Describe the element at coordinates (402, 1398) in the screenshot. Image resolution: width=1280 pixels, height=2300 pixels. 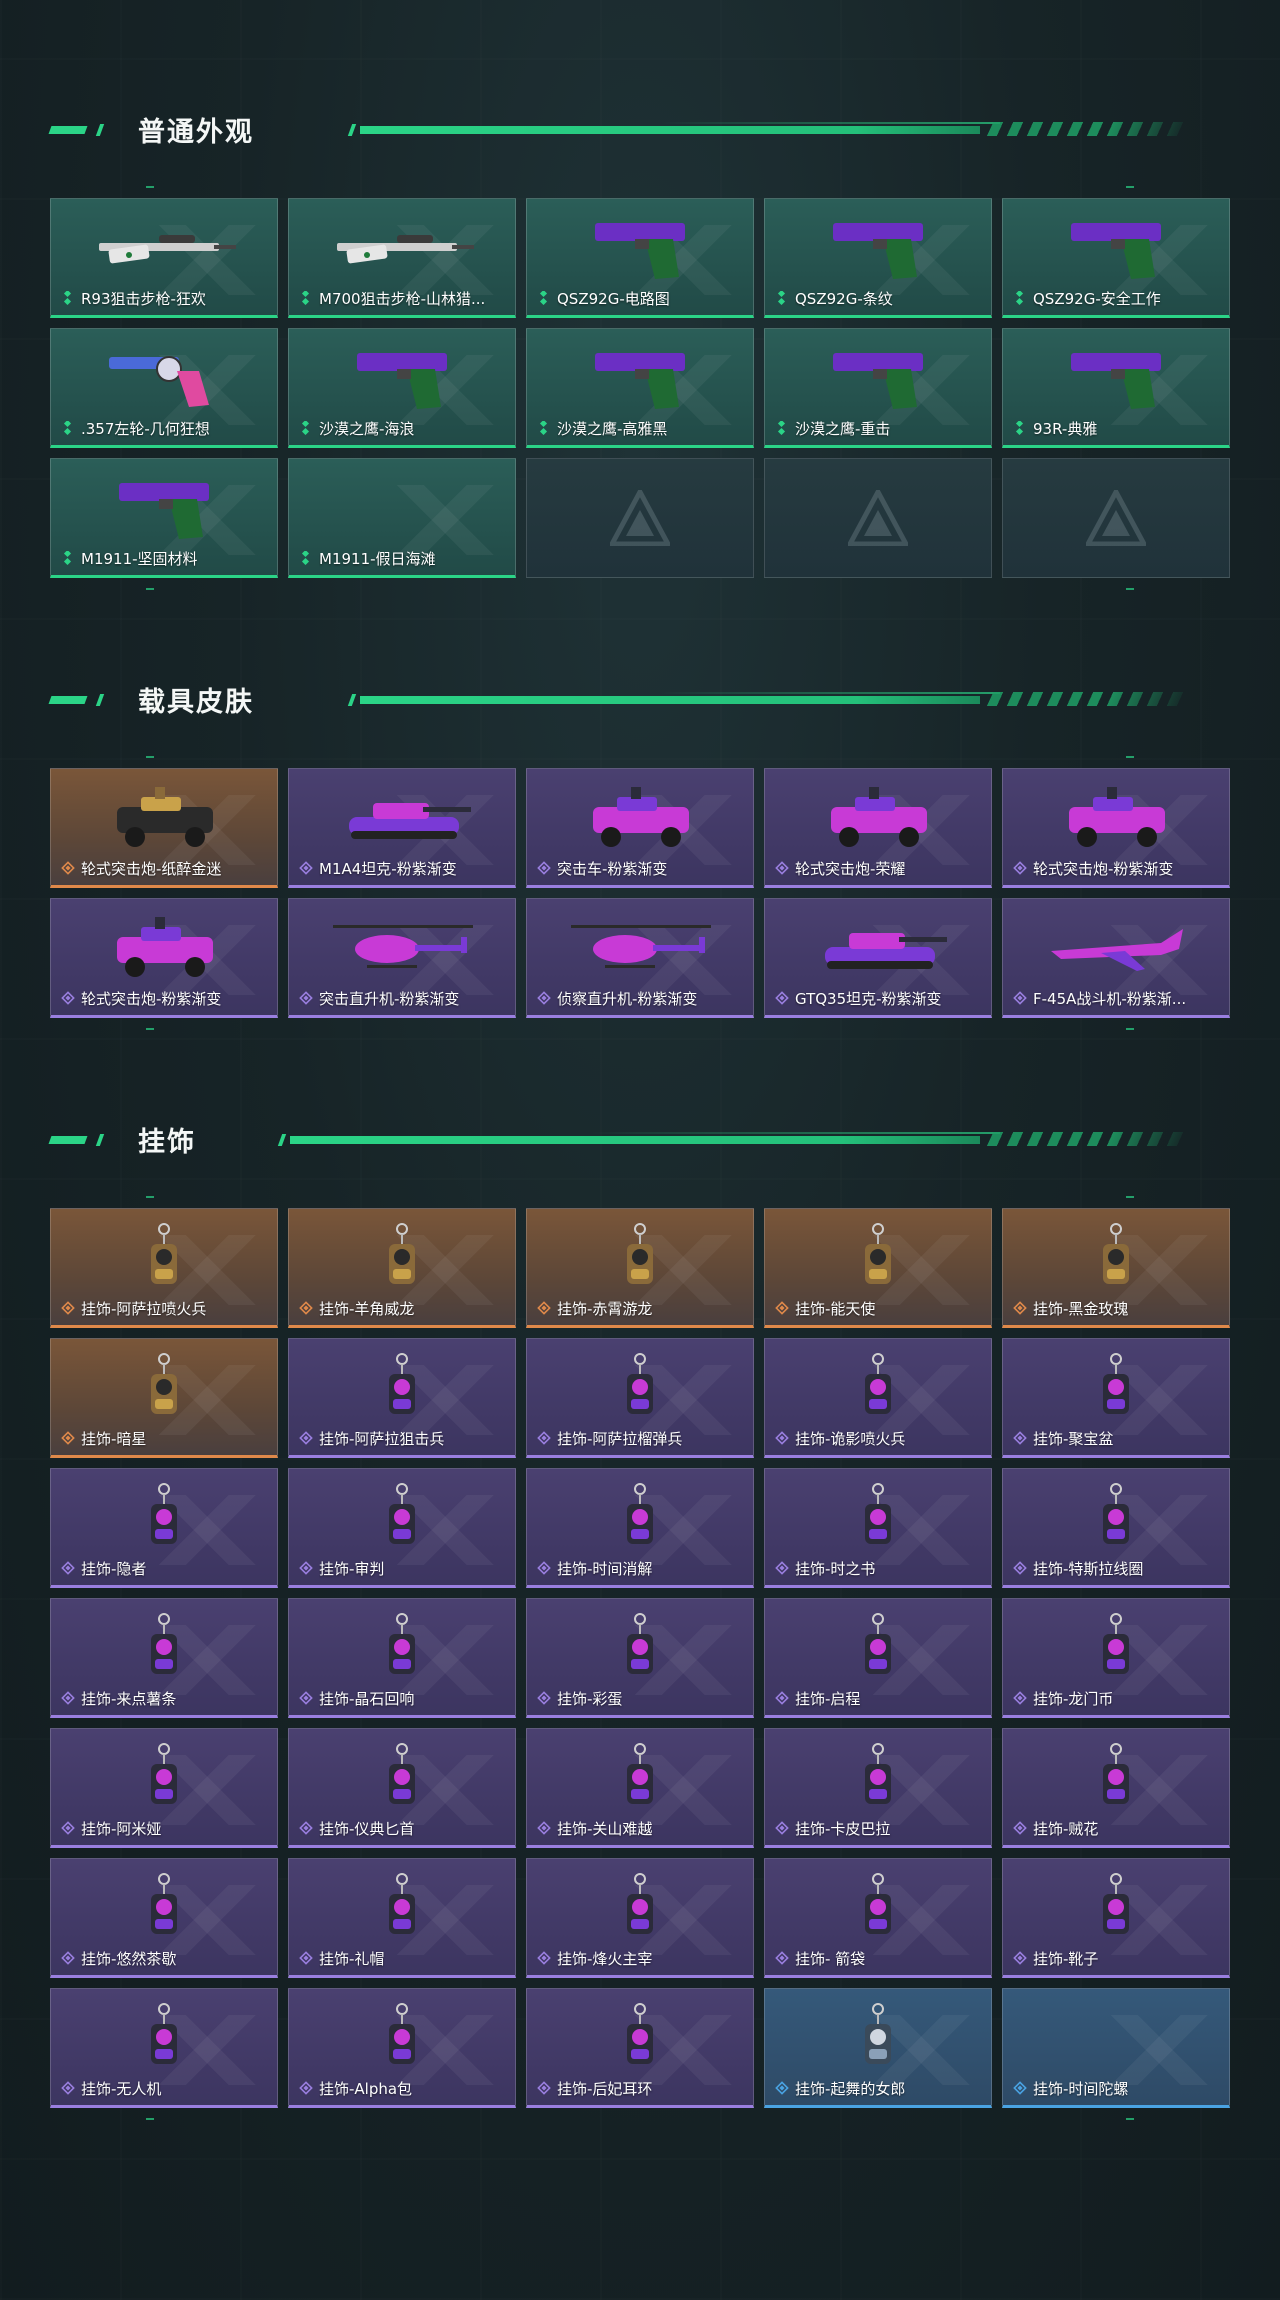
I see `item-card: 挂饰-阿萨拉狙击兵` at that location.